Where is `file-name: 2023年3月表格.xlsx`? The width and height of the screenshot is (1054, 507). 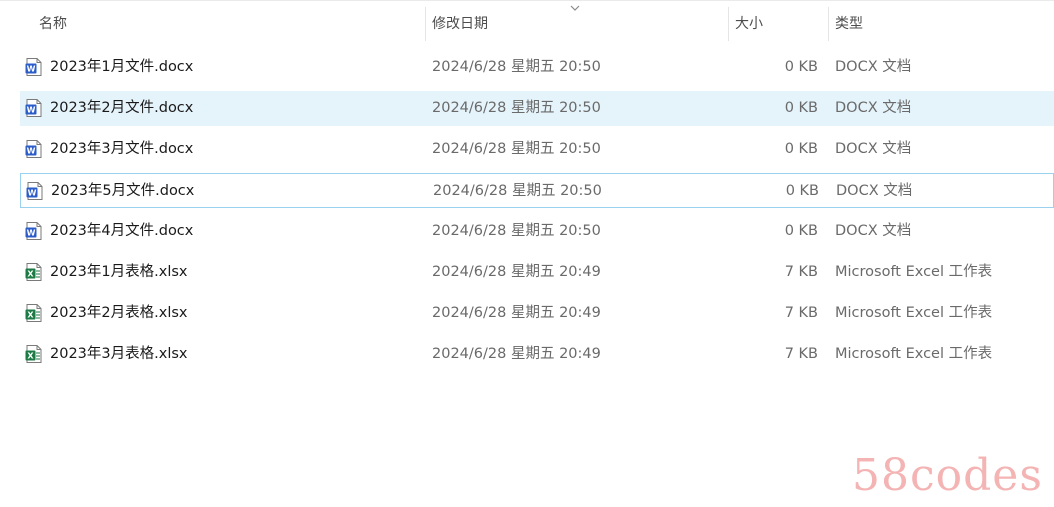
file-name: 2023年3月表格.xlsx is located at coordinates (119, 354).